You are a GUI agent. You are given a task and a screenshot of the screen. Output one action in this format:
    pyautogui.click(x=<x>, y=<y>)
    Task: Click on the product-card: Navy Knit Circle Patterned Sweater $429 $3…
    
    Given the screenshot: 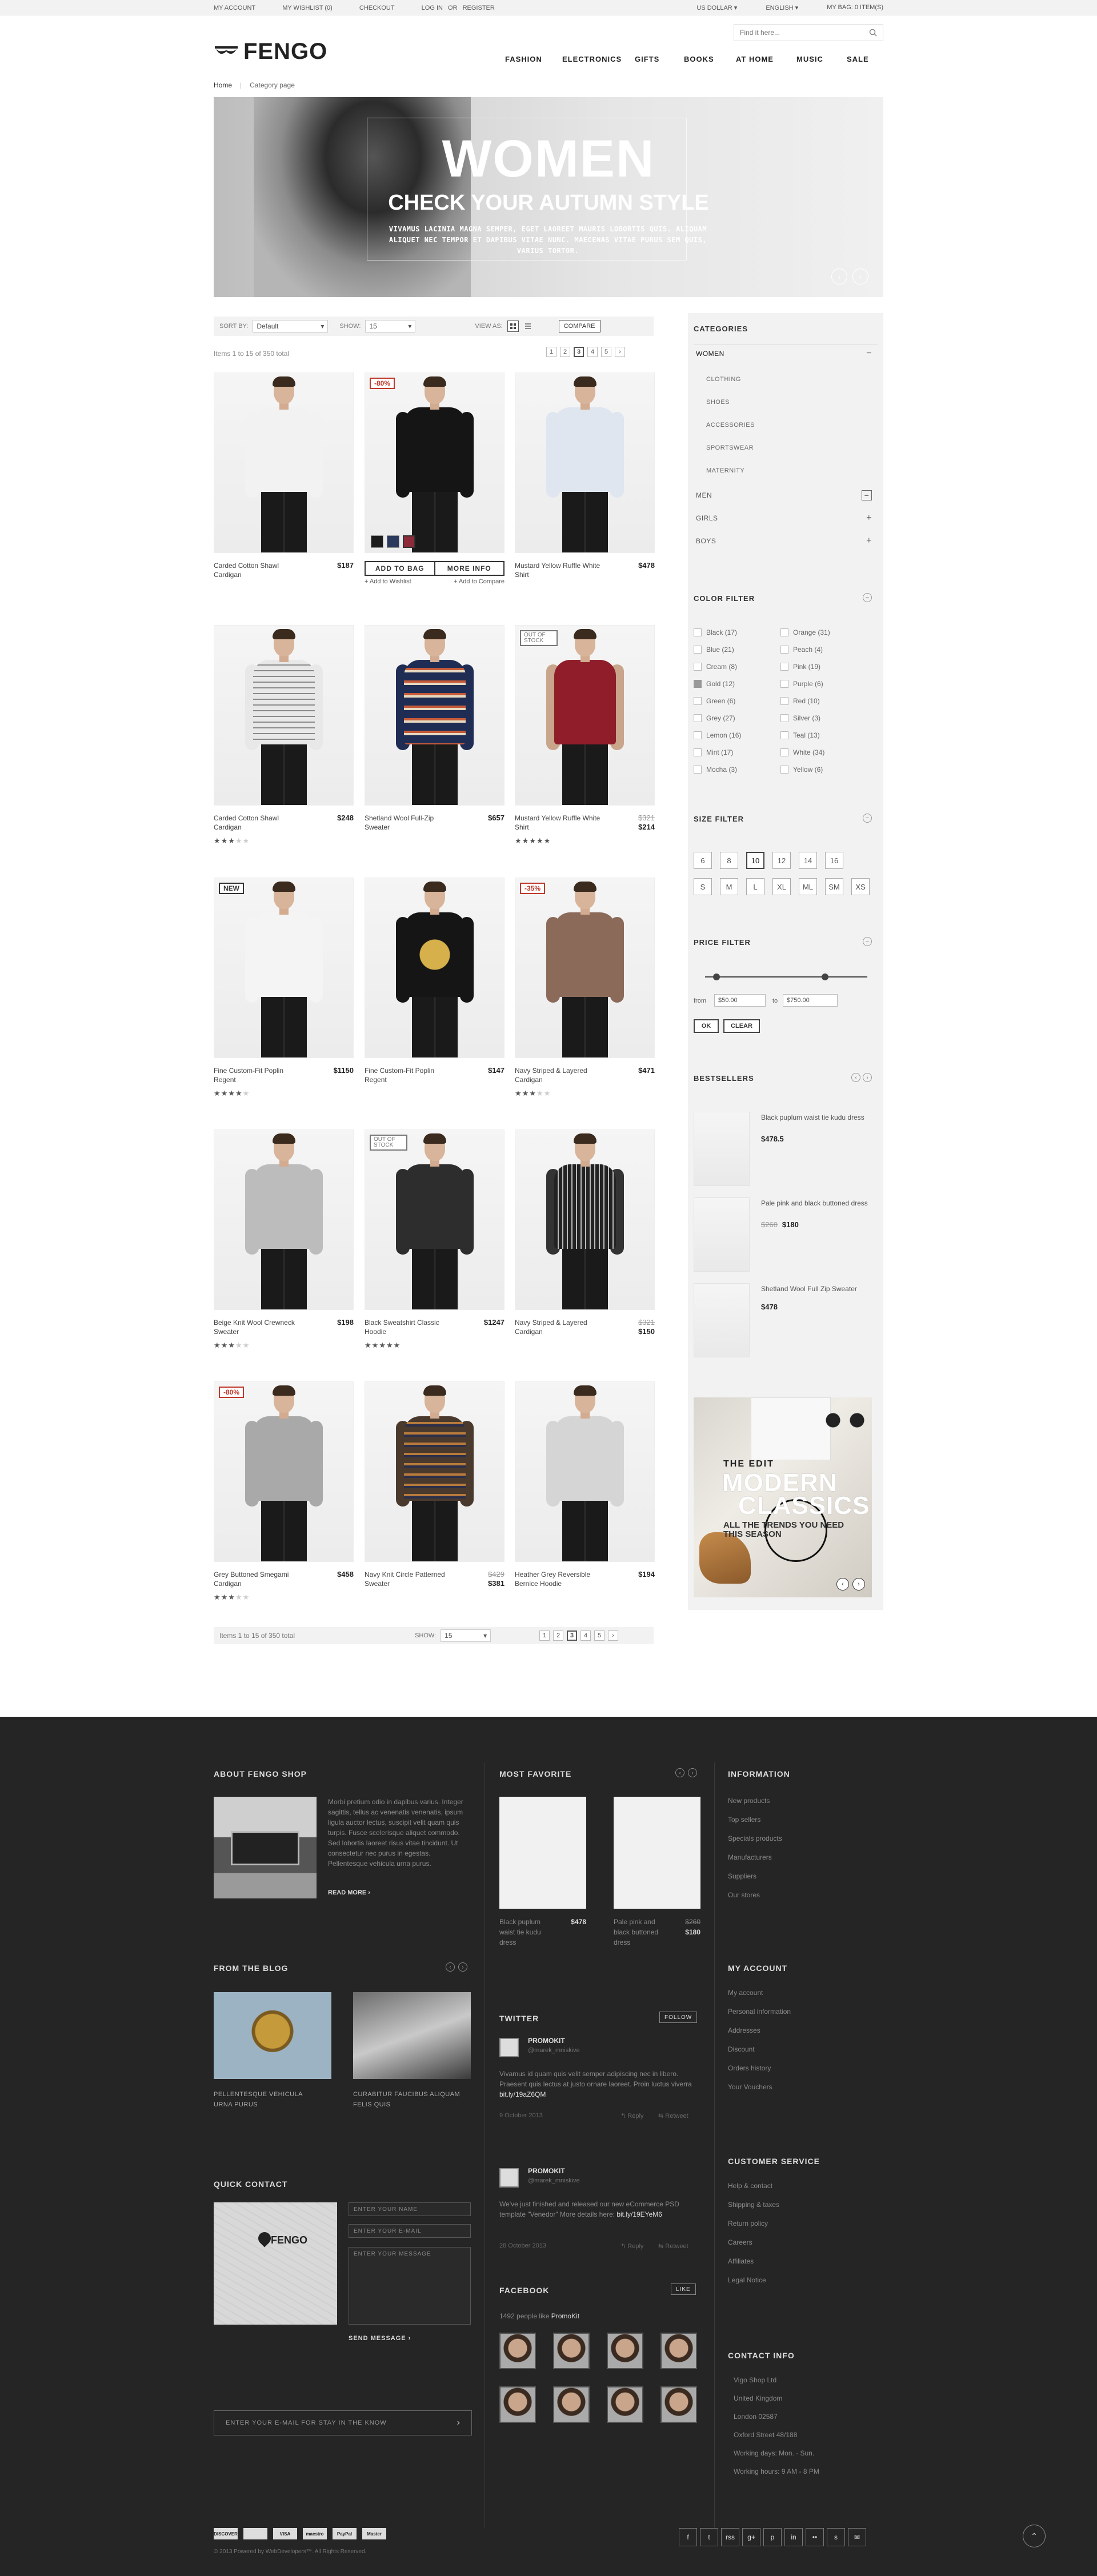 What is the action you would take?
    pyautogui.click(x=435, y=1484)
    